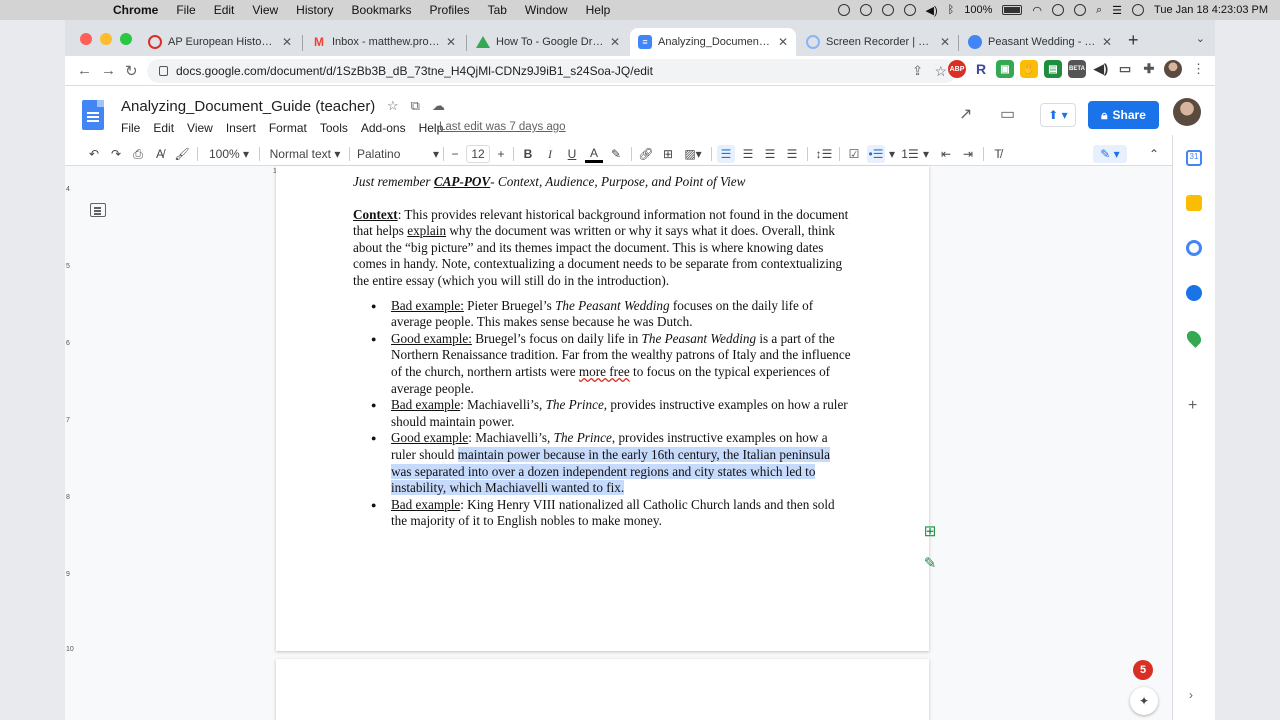 This screenshot has width=1280, height=720. I want to click on battery-icon, so click(1012, 10).